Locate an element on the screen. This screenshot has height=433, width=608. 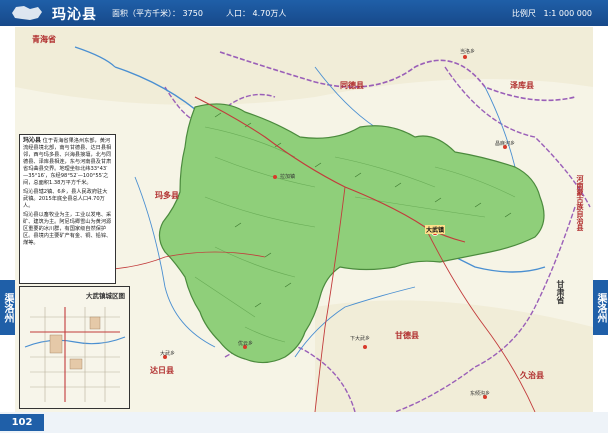
intro-title: 玛沁县 is located at coordinates (32, 140).